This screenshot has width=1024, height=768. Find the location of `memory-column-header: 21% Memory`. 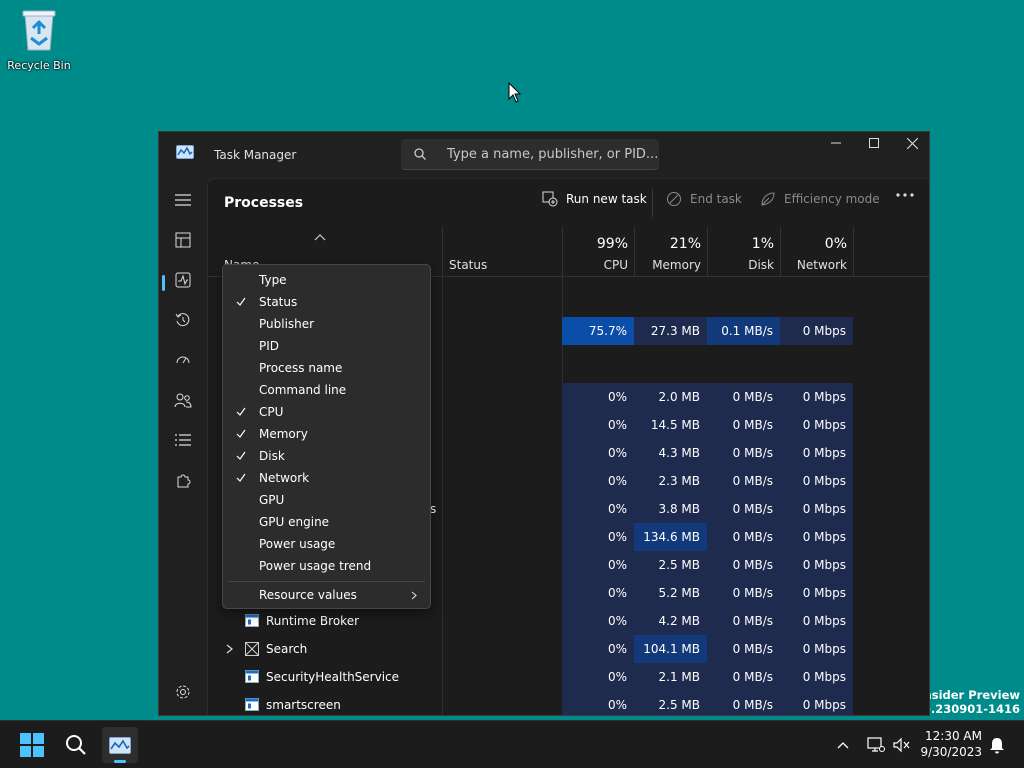

memory-column-header: 21% Memory is located at coordinates (670, 252).